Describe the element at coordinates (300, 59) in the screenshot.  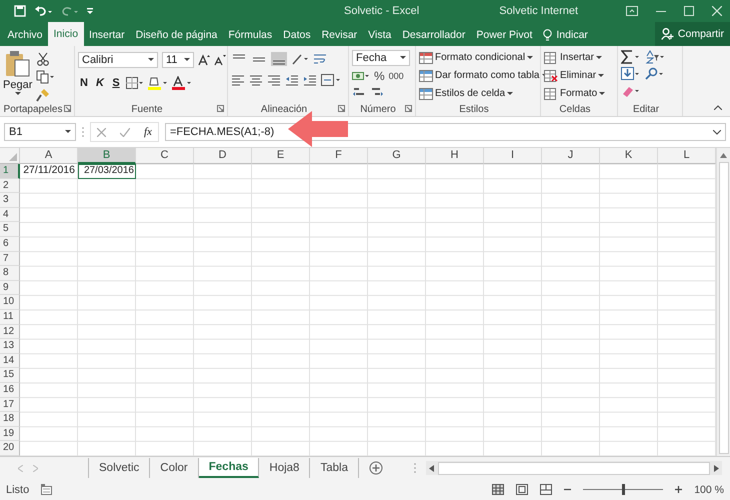
I see `orientation-icon` at that location.